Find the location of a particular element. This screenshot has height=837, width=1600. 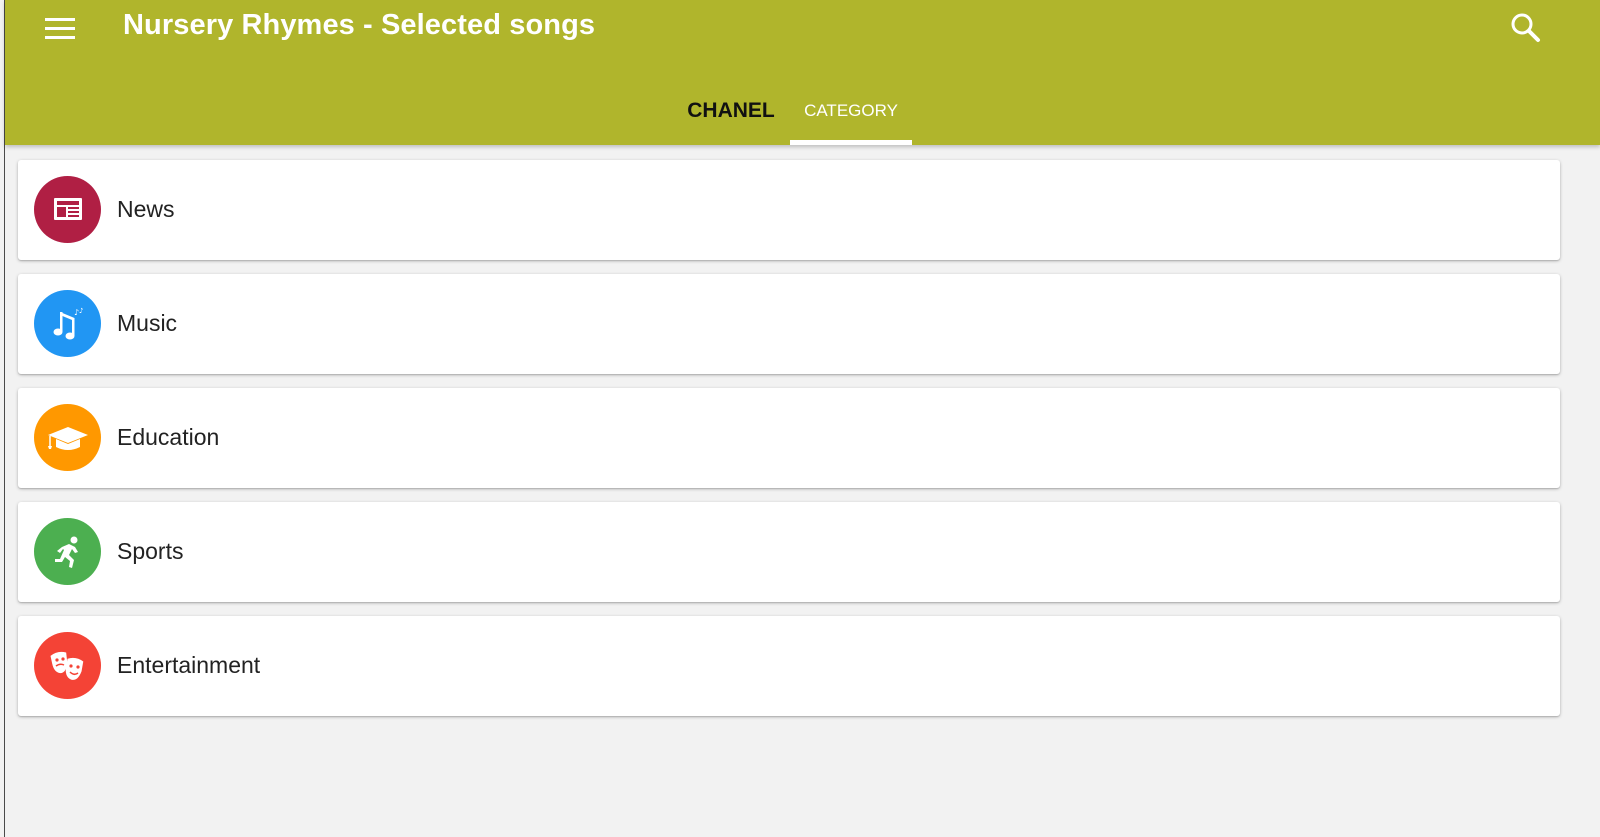

category-item-news: News is located at coordinates (789, 210).